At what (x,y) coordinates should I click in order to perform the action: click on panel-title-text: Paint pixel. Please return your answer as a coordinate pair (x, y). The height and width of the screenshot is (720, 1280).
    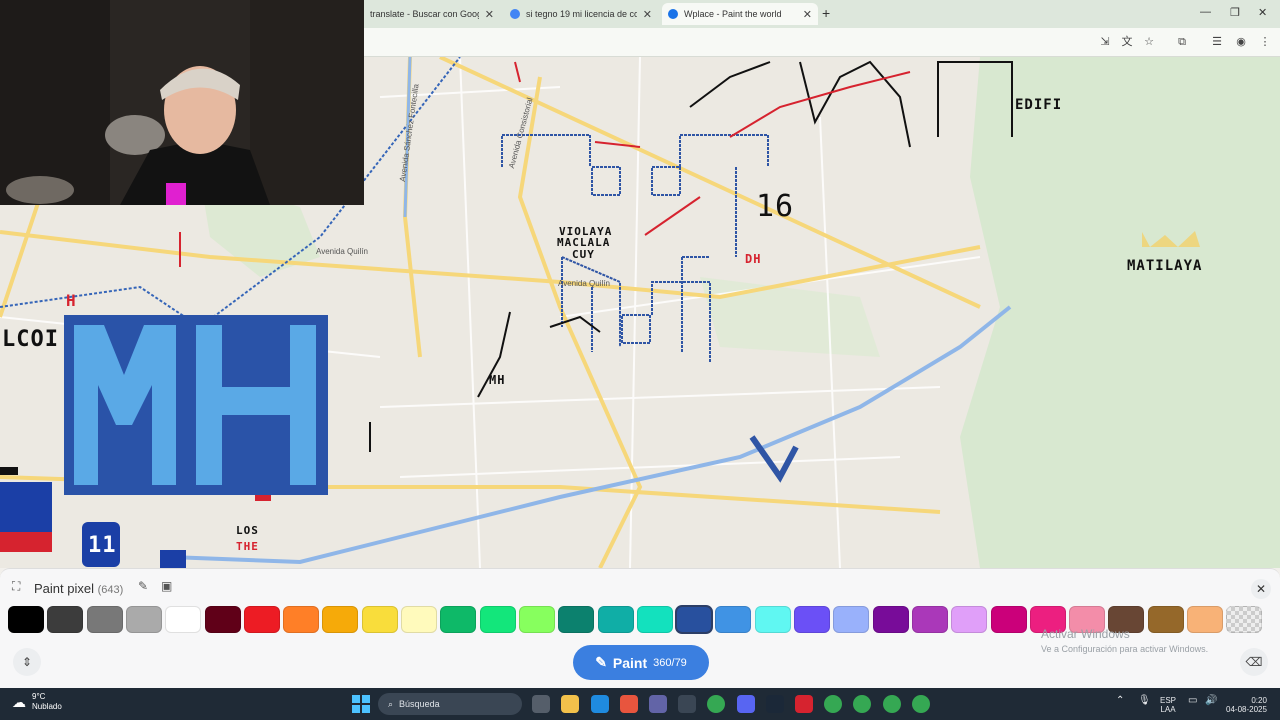
    Looking at the image, I should click on (64, 588).